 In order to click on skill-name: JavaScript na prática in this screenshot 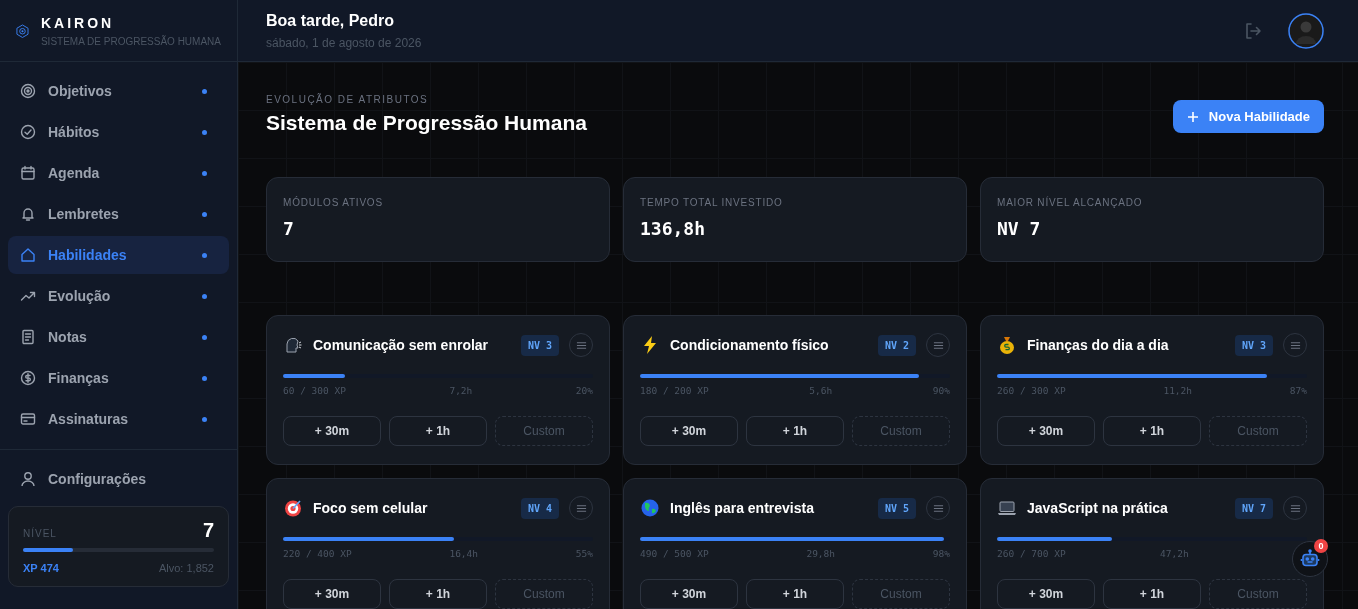, I will do `click(1098, 508)`.